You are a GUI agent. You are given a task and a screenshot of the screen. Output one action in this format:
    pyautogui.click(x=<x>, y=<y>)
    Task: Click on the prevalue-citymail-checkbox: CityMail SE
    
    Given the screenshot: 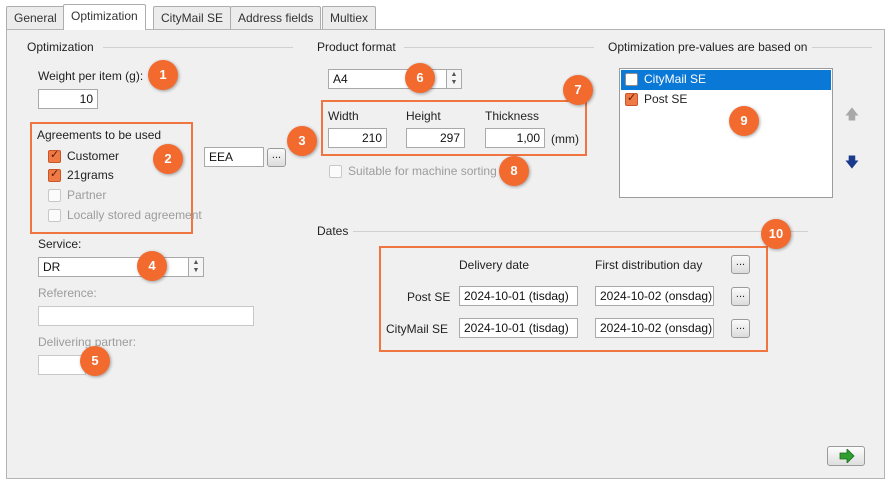 What is the action you would take?
    pyautogui.click(x=725, y=80)
    